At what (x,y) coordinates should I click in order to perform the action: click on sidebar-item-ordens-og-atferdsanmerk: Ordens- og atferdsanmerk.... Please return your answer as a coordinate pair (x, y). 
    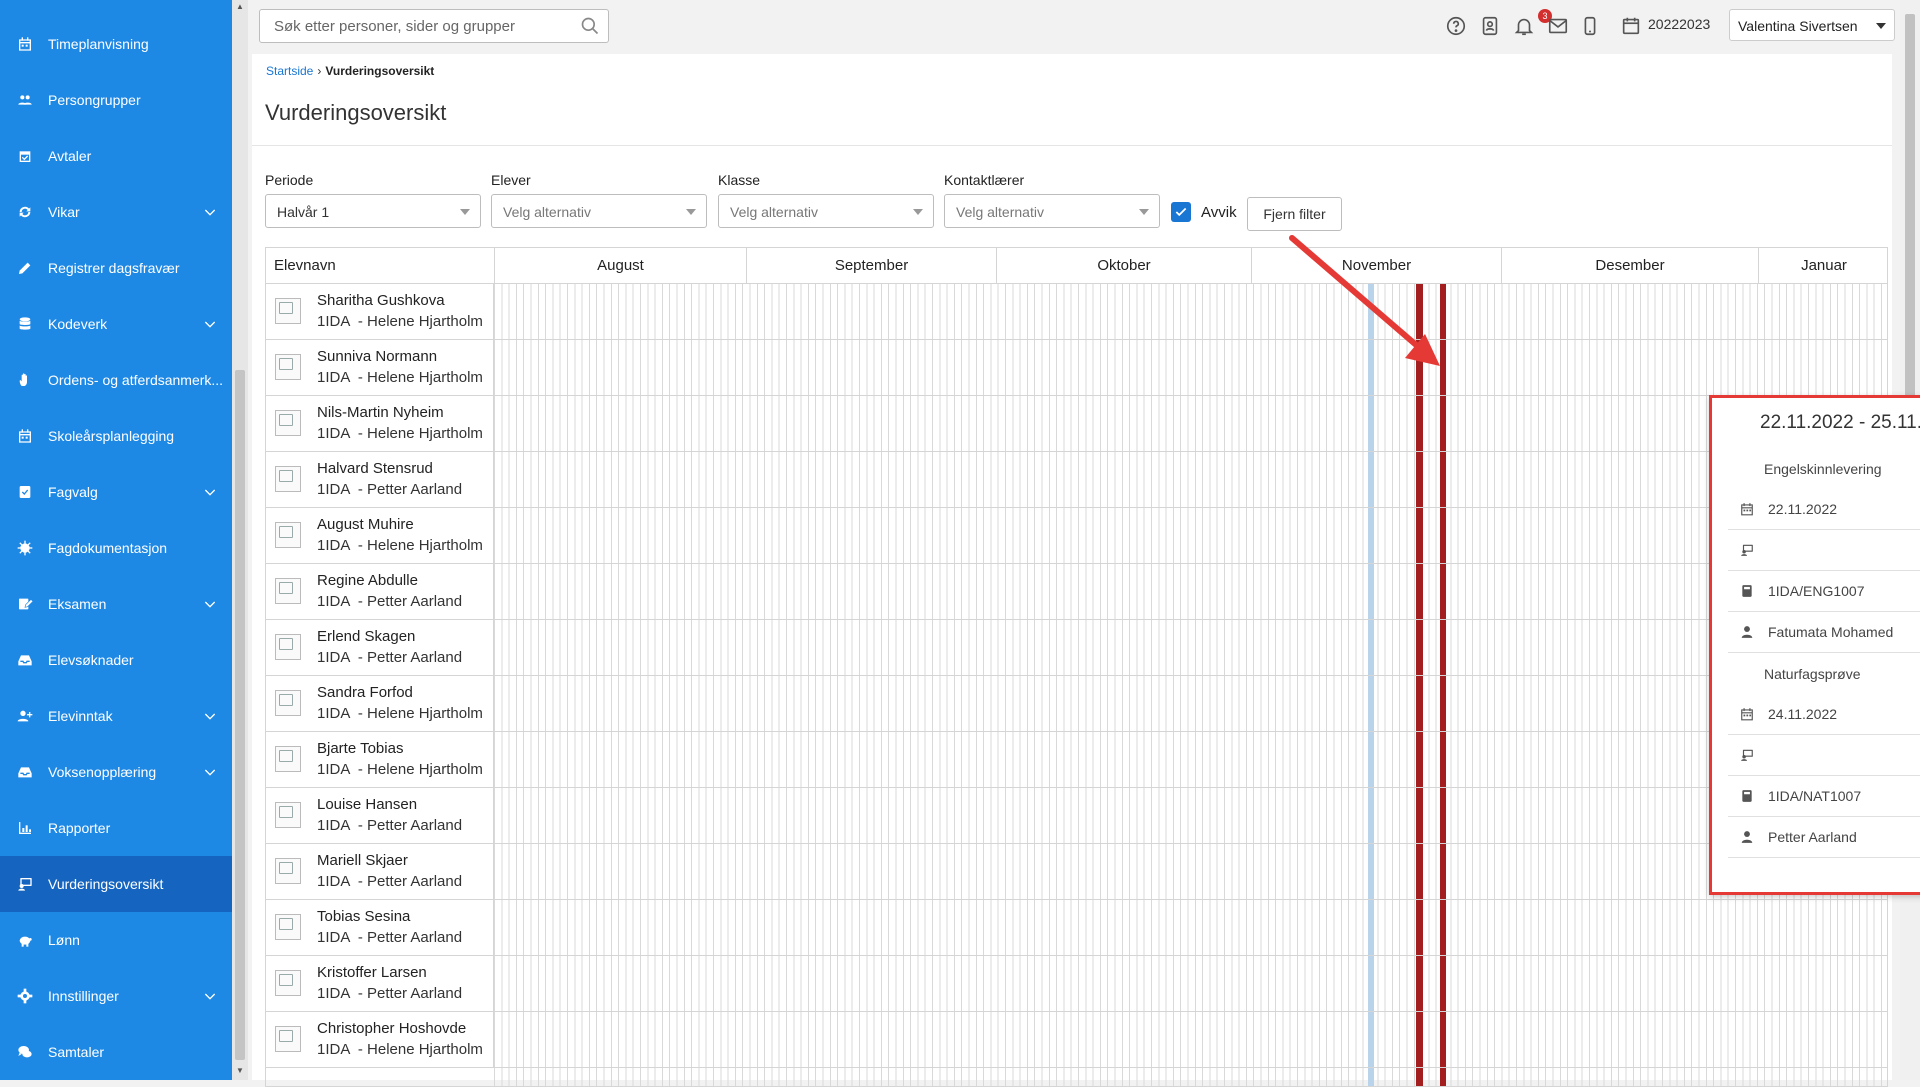
    Looking at the image, I should click on (116, 380).